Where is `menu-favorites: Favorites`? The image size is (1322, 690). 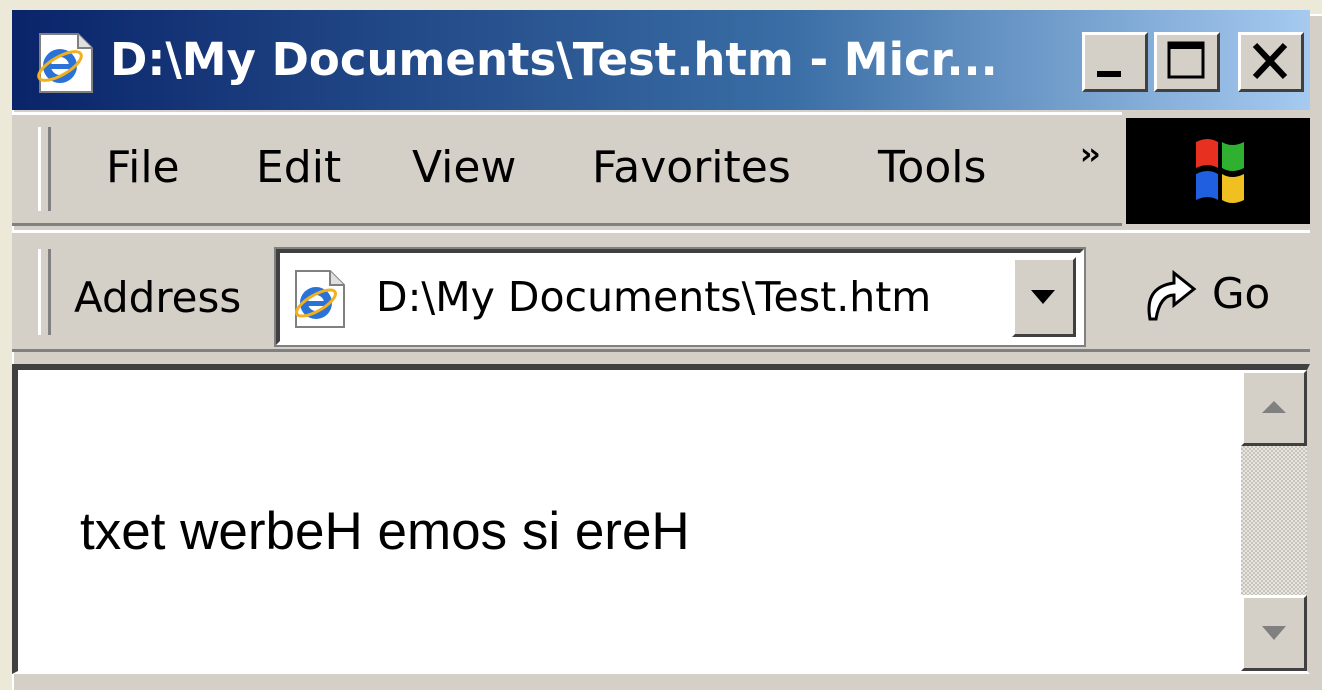
menu-favorites: Favorites is located at coordinates (691, 168).